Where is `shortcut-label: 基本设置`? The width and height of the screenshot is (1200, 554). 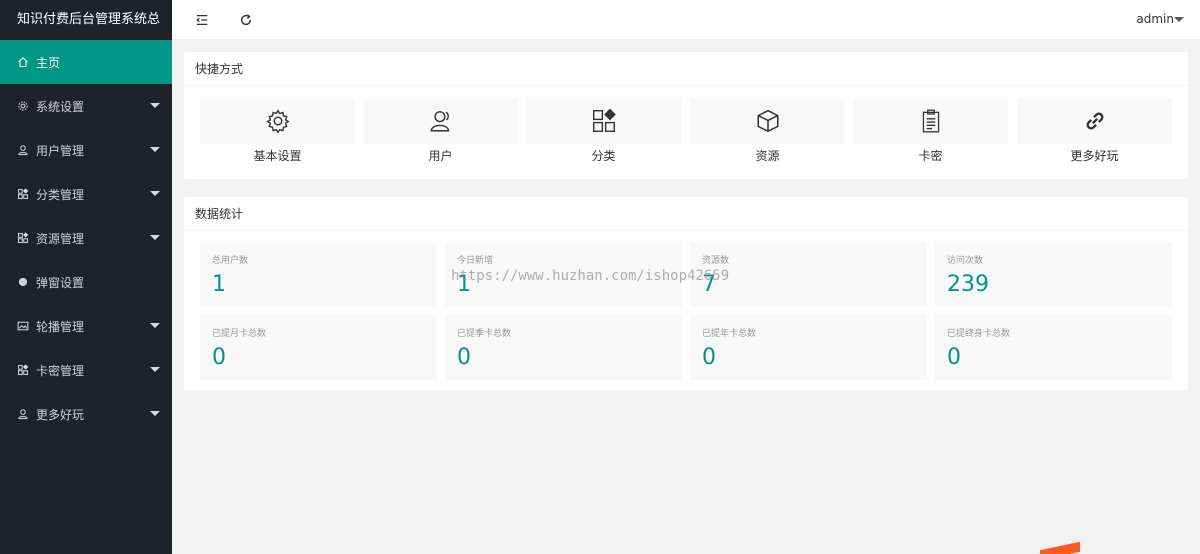 shortcut-label: 基本设置 is located at coordinates (277, 156).